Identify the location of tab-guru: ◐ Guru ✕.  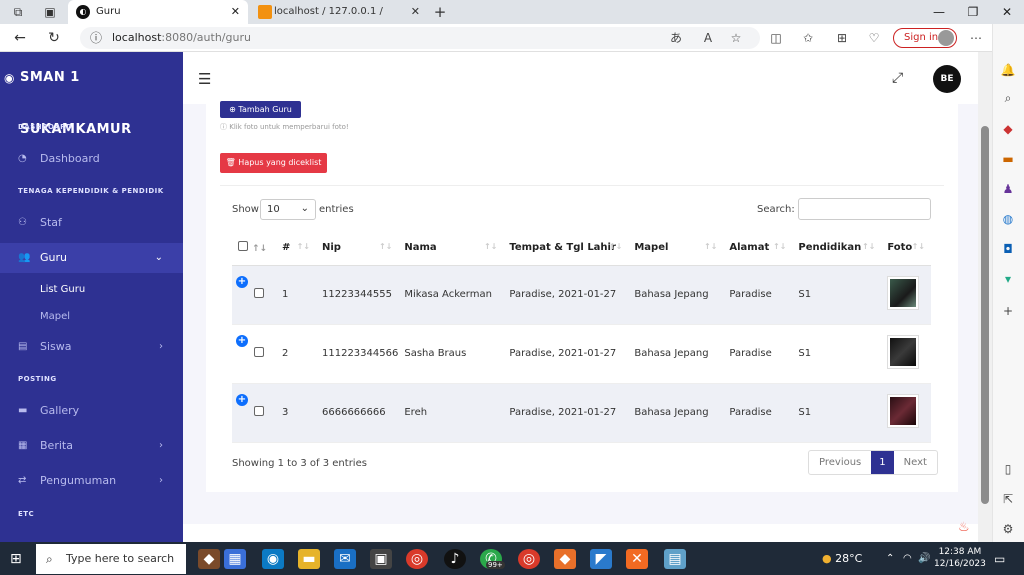
(158, 12).